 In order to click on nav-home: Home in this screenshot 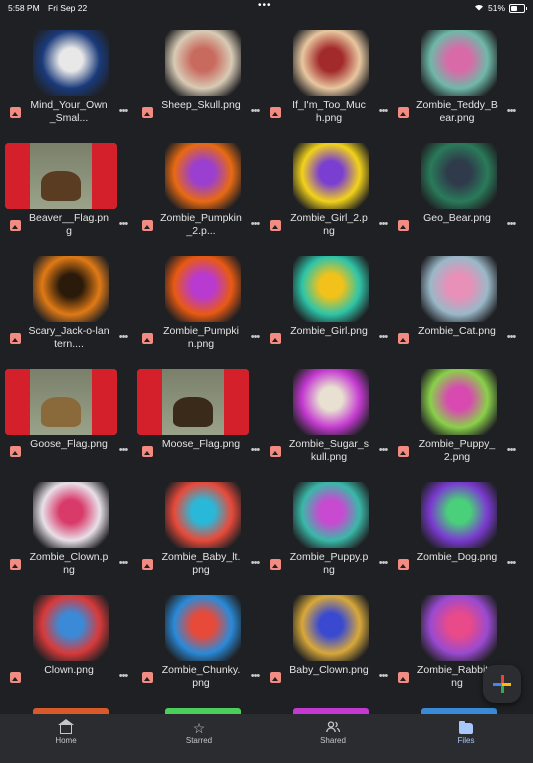, I will do `click(66, 738)`.